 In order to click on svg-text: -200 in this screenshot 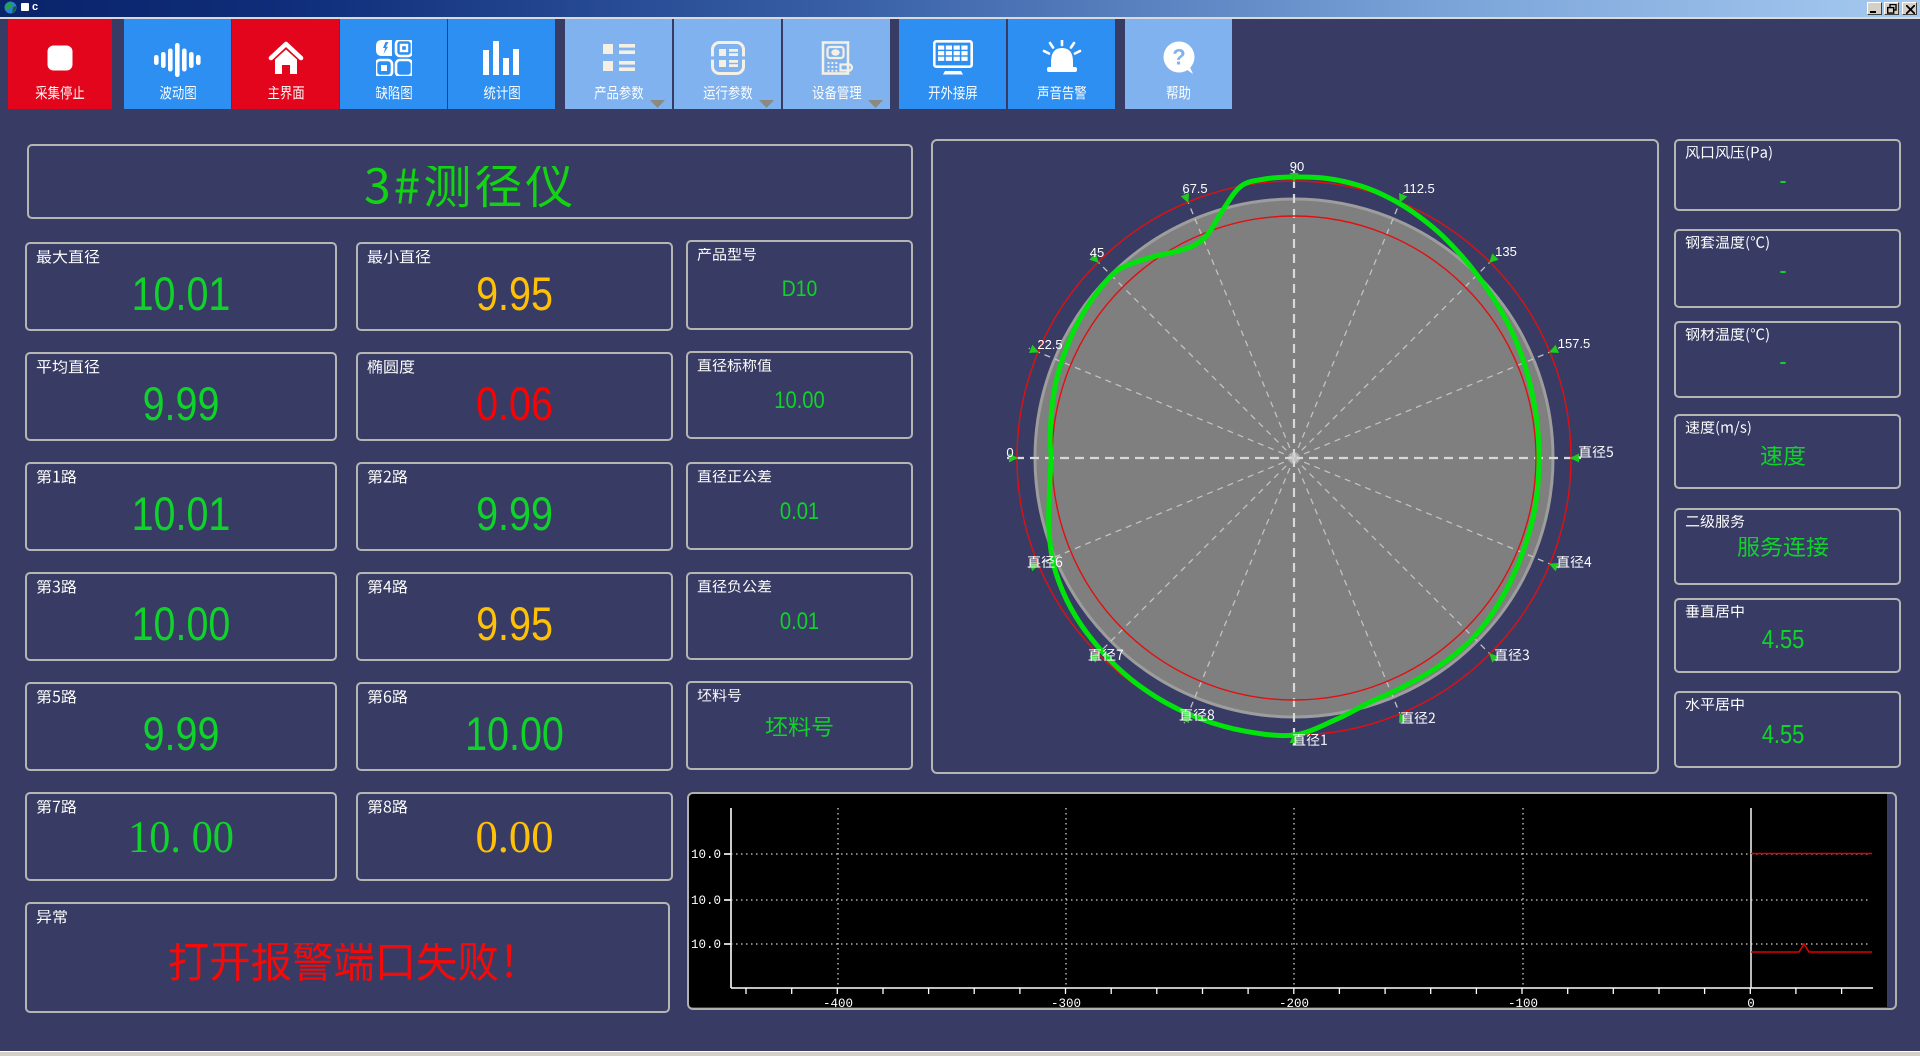, I will do `click(1294, 1003)`.